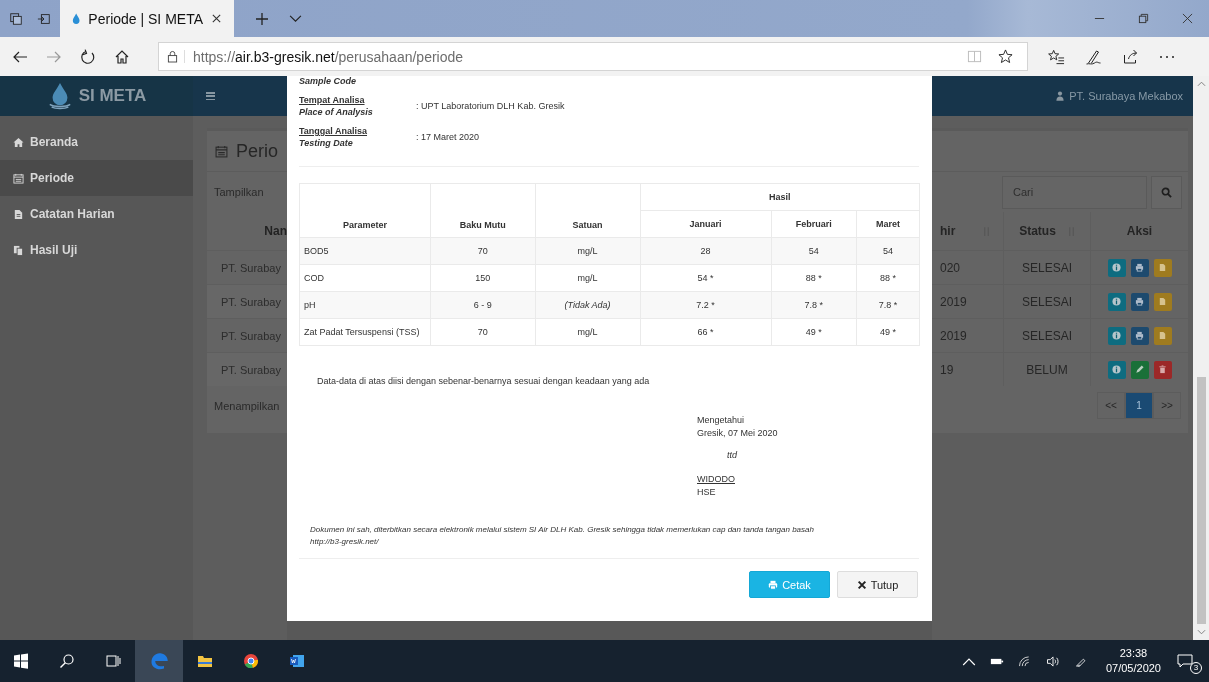 This screenshot has height=682, width=1209. What do you see at coordinates (888, 278) in the screenshot?
I see `table-cell: 88 *` at bounding box center [888, 278].